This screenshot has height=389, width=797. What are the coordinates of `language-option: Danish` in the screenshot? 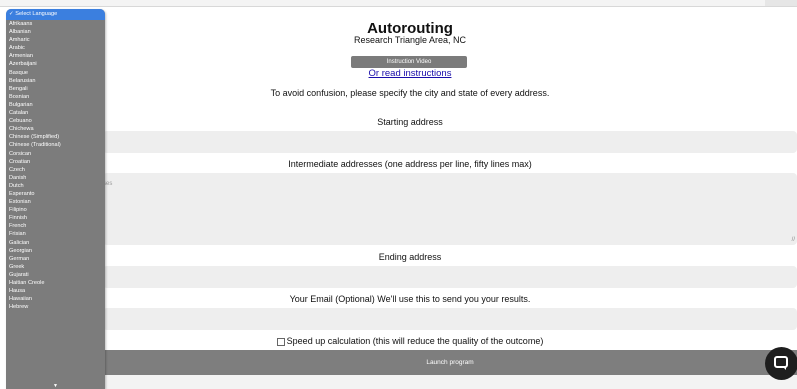 It's located at (55, 178).